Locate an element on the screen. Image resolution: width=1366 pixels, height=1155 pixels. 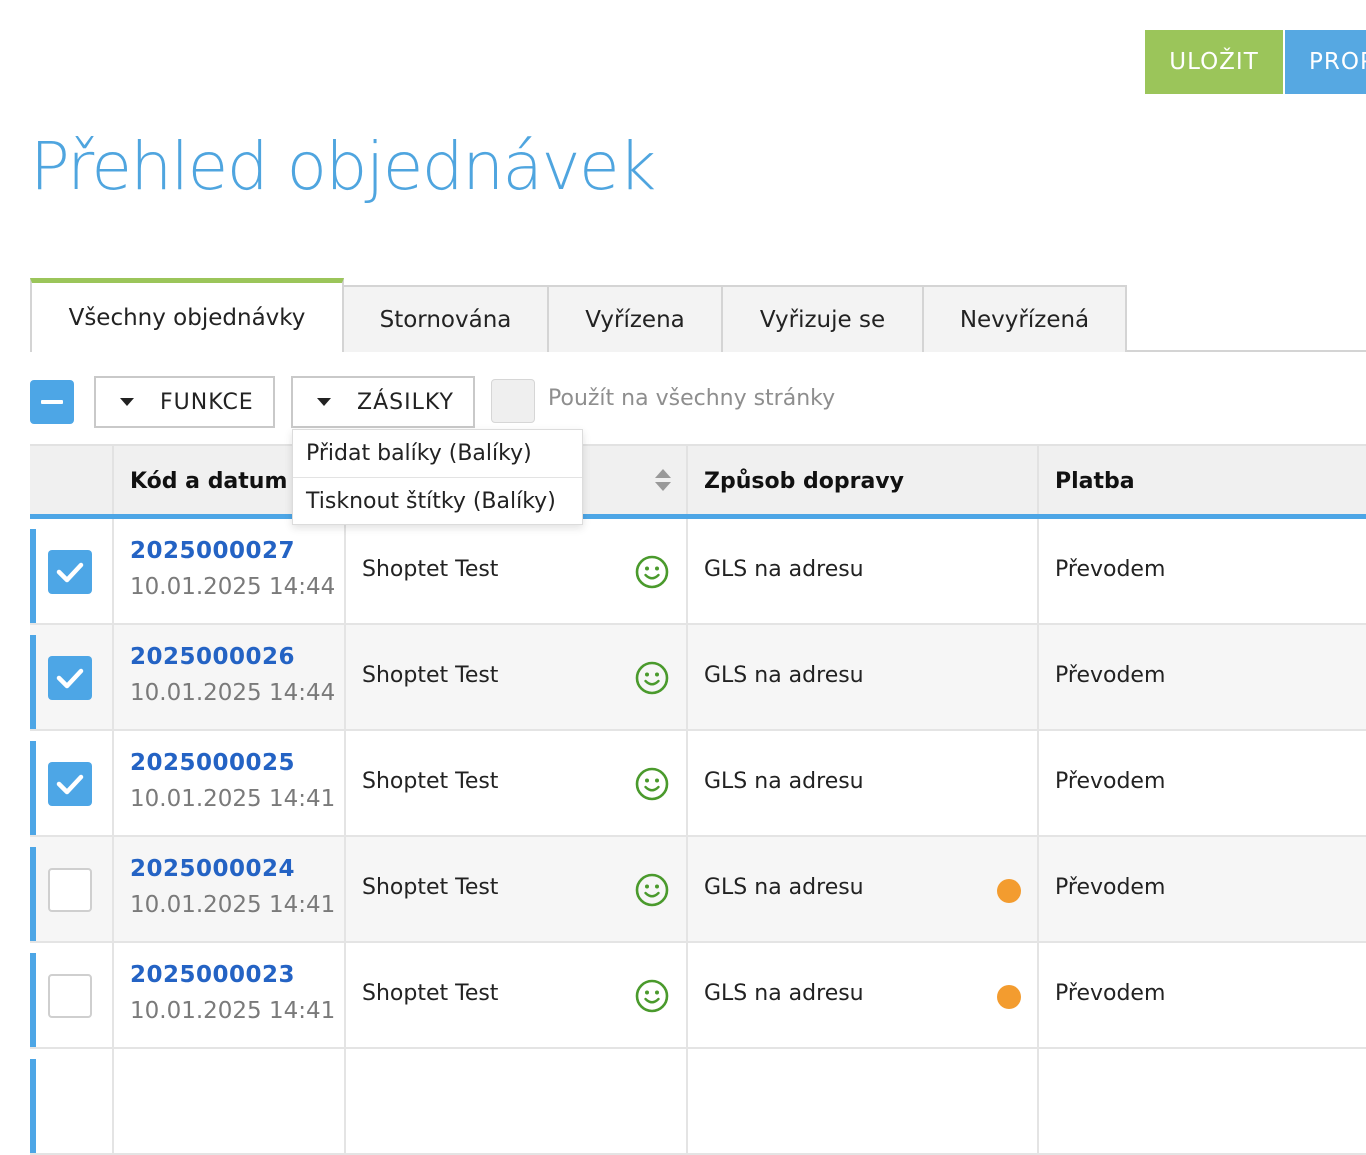
save-button: ULOŽIT is located at coordinates (1214, 62).